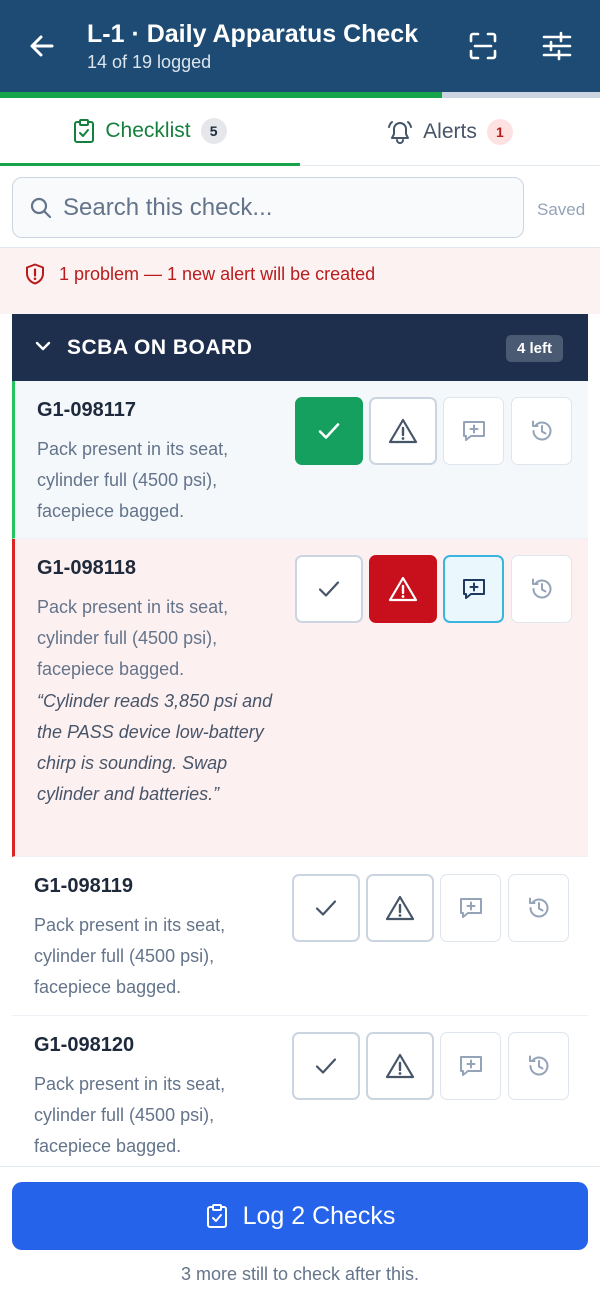 Image resolution: width=600 pixels, height=1298 pixels. Describe the element at coordinates (217, 274) in the screenshot. I see `problem-banner-text: 1 problem — 1 new alert will be created` at that location.